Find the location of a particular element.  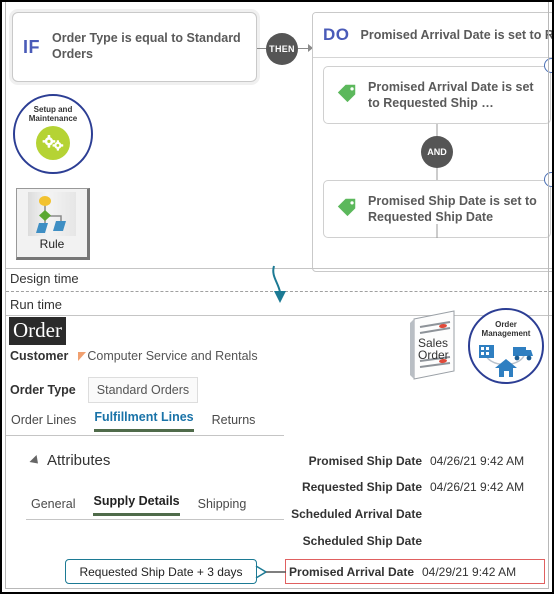

date-row: Scheduled Arrival Date is located at coordinates (414, 514).